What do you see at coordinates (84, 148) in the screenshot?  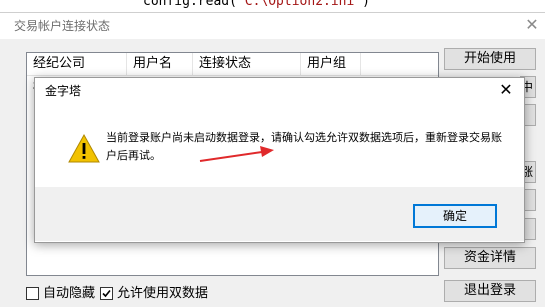 I see `warning-icon` at bounding box center [84, 148].